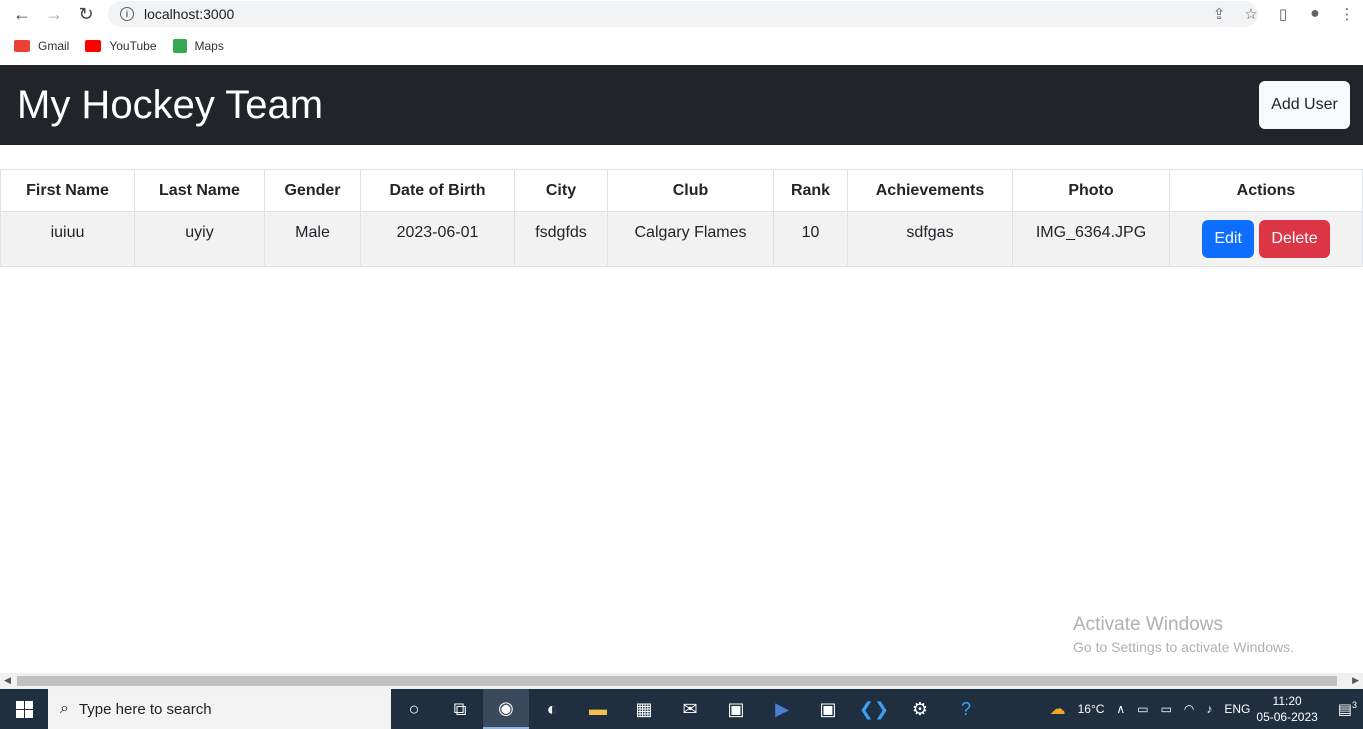 The image size is (1363, 729). I want to click on settings-icon: ⚙, so click(920, 709).